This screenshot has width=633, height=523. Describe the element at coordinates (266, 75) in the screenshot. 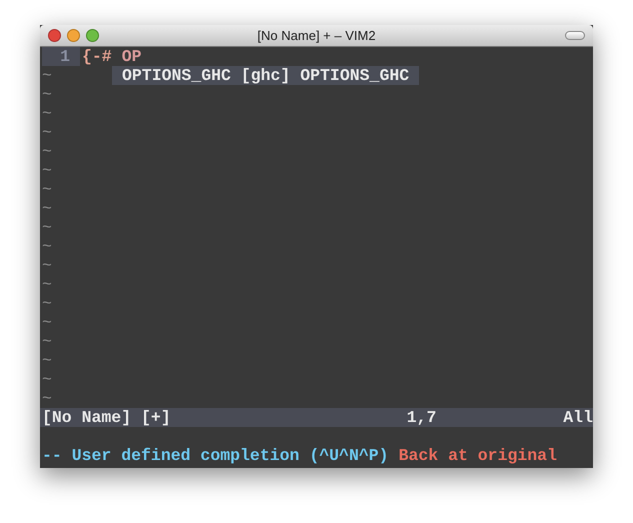

I see `completion-item: OPTIONS_GHC [ghc] OPTIONS_GHC` at that location.